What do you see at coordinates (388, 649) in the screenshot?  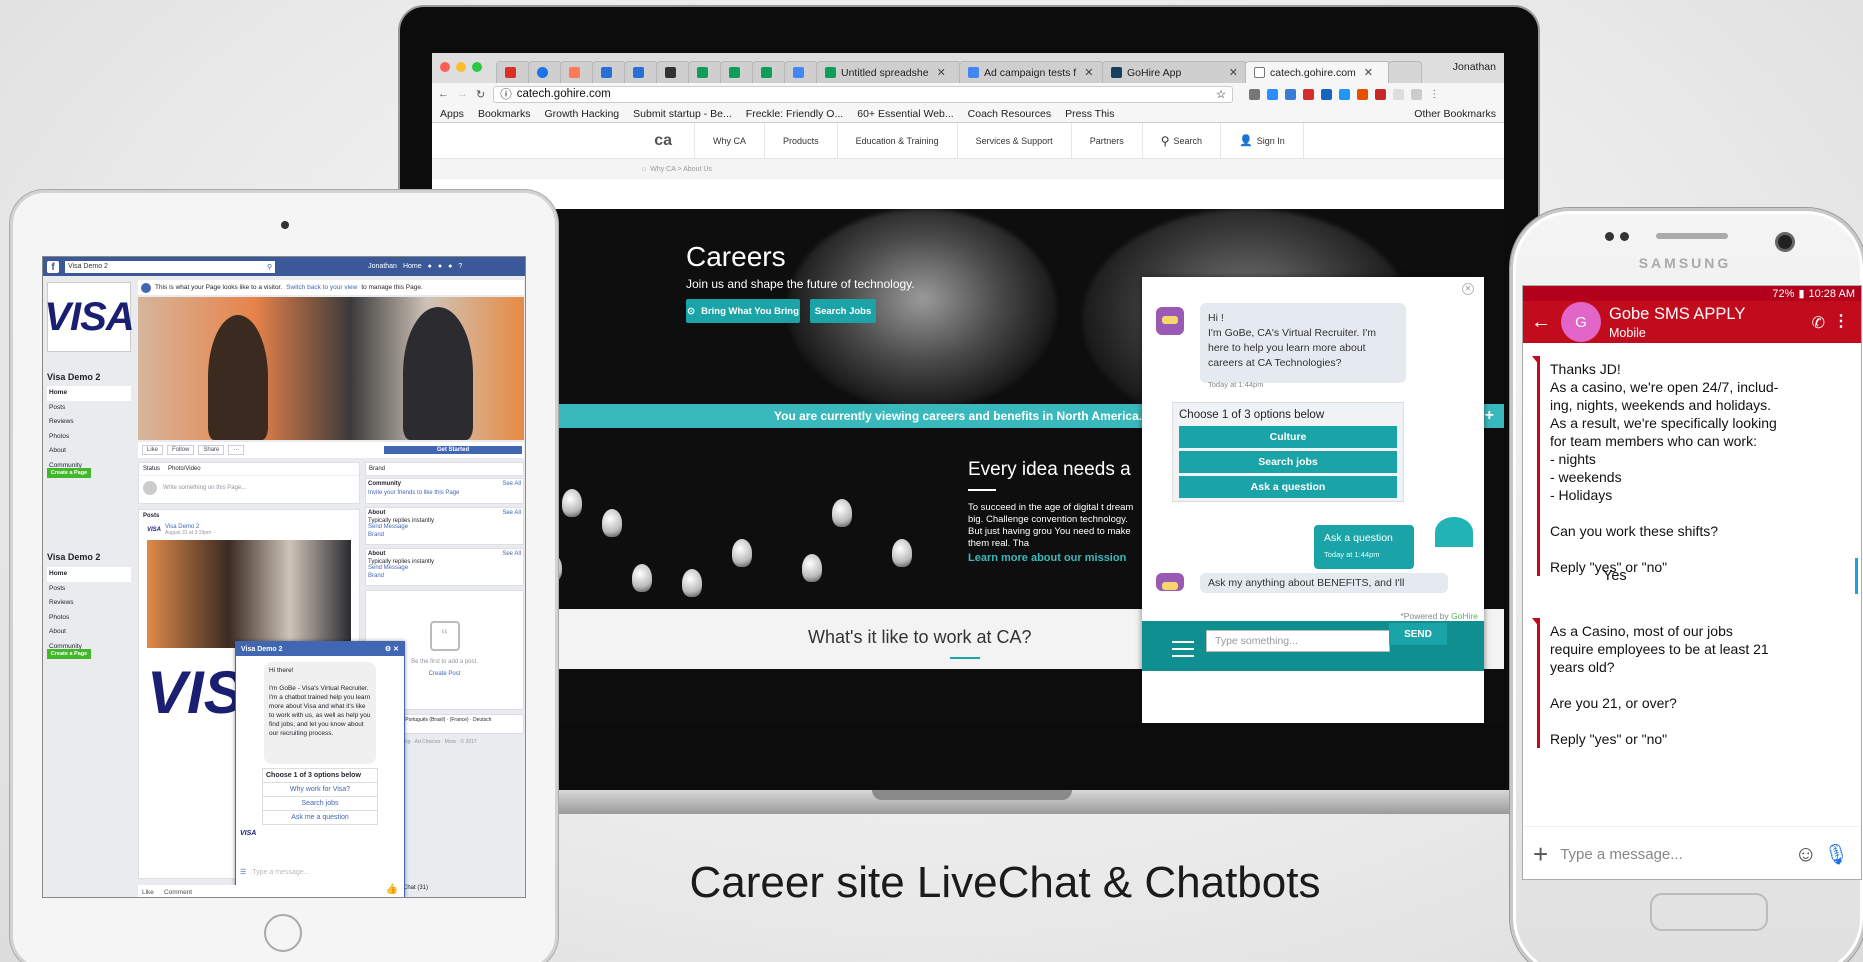 I see `gear-icon: ⚙` at bounding box center [388, 649].